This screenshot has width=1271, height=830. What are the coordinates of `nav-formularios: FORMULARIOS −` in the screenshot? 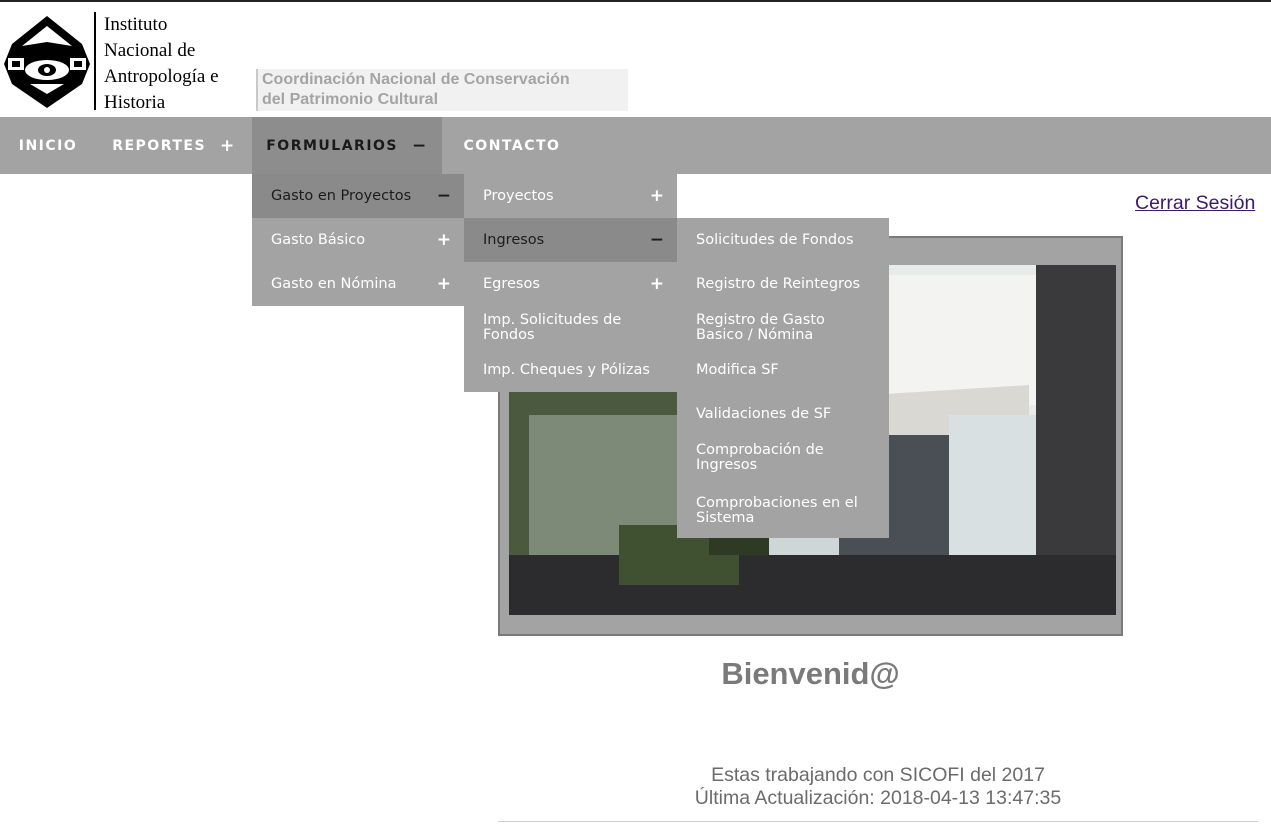 It's located at (347, 145).